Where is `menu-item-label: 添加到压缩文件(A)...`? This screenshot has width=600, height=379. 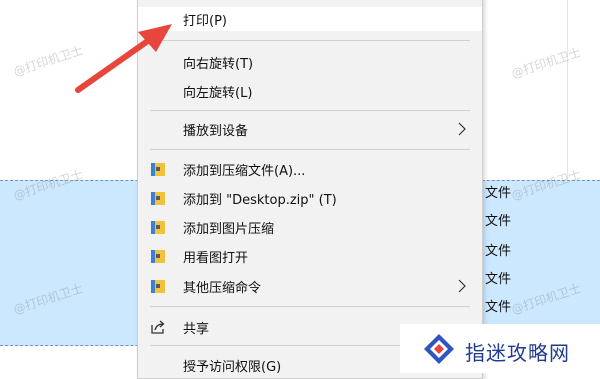
menu-item-label: 添加到压缩文件(A)... is located at coordinates (244, 171).